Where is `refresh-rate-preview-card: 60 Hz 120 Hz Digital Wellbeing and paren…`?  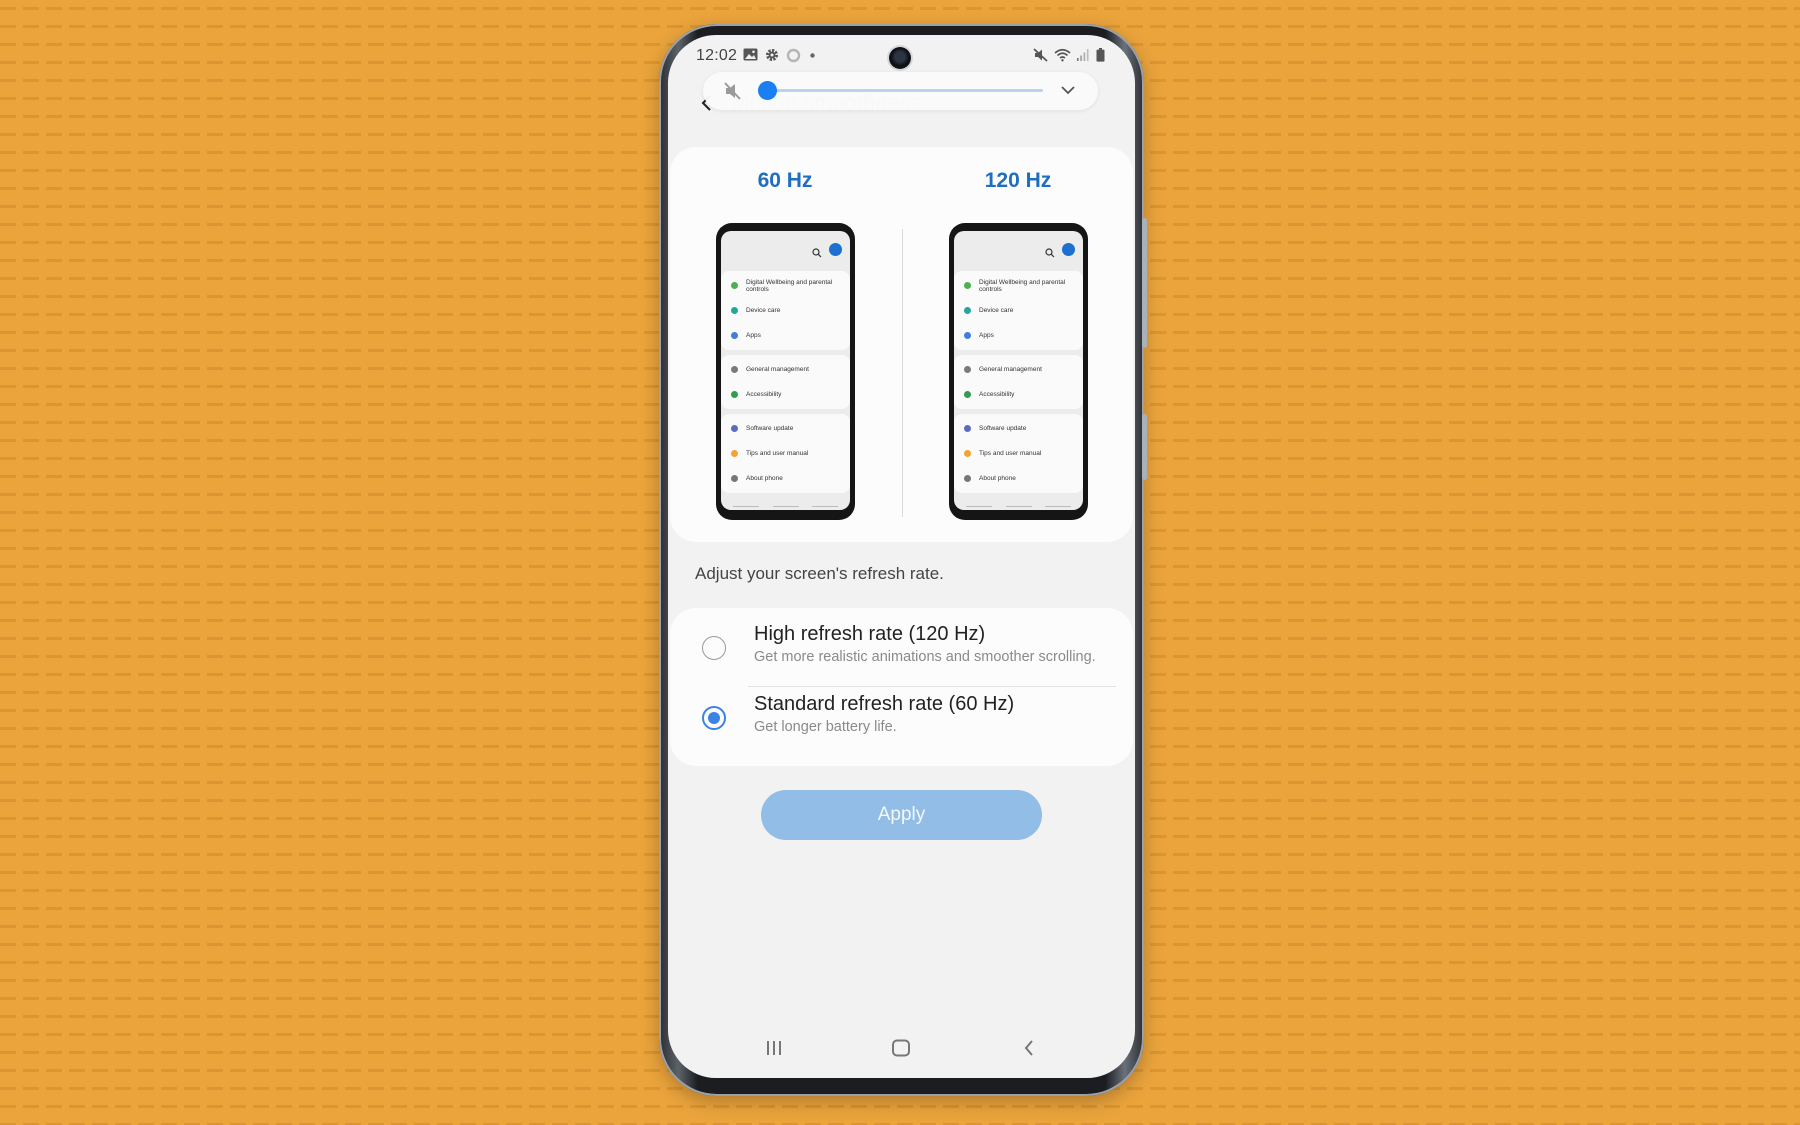
refresh-rate-preview-card: 60 Hz 120 Hz Digital Wellbeing and paren… is located at coordinates (901, 344).